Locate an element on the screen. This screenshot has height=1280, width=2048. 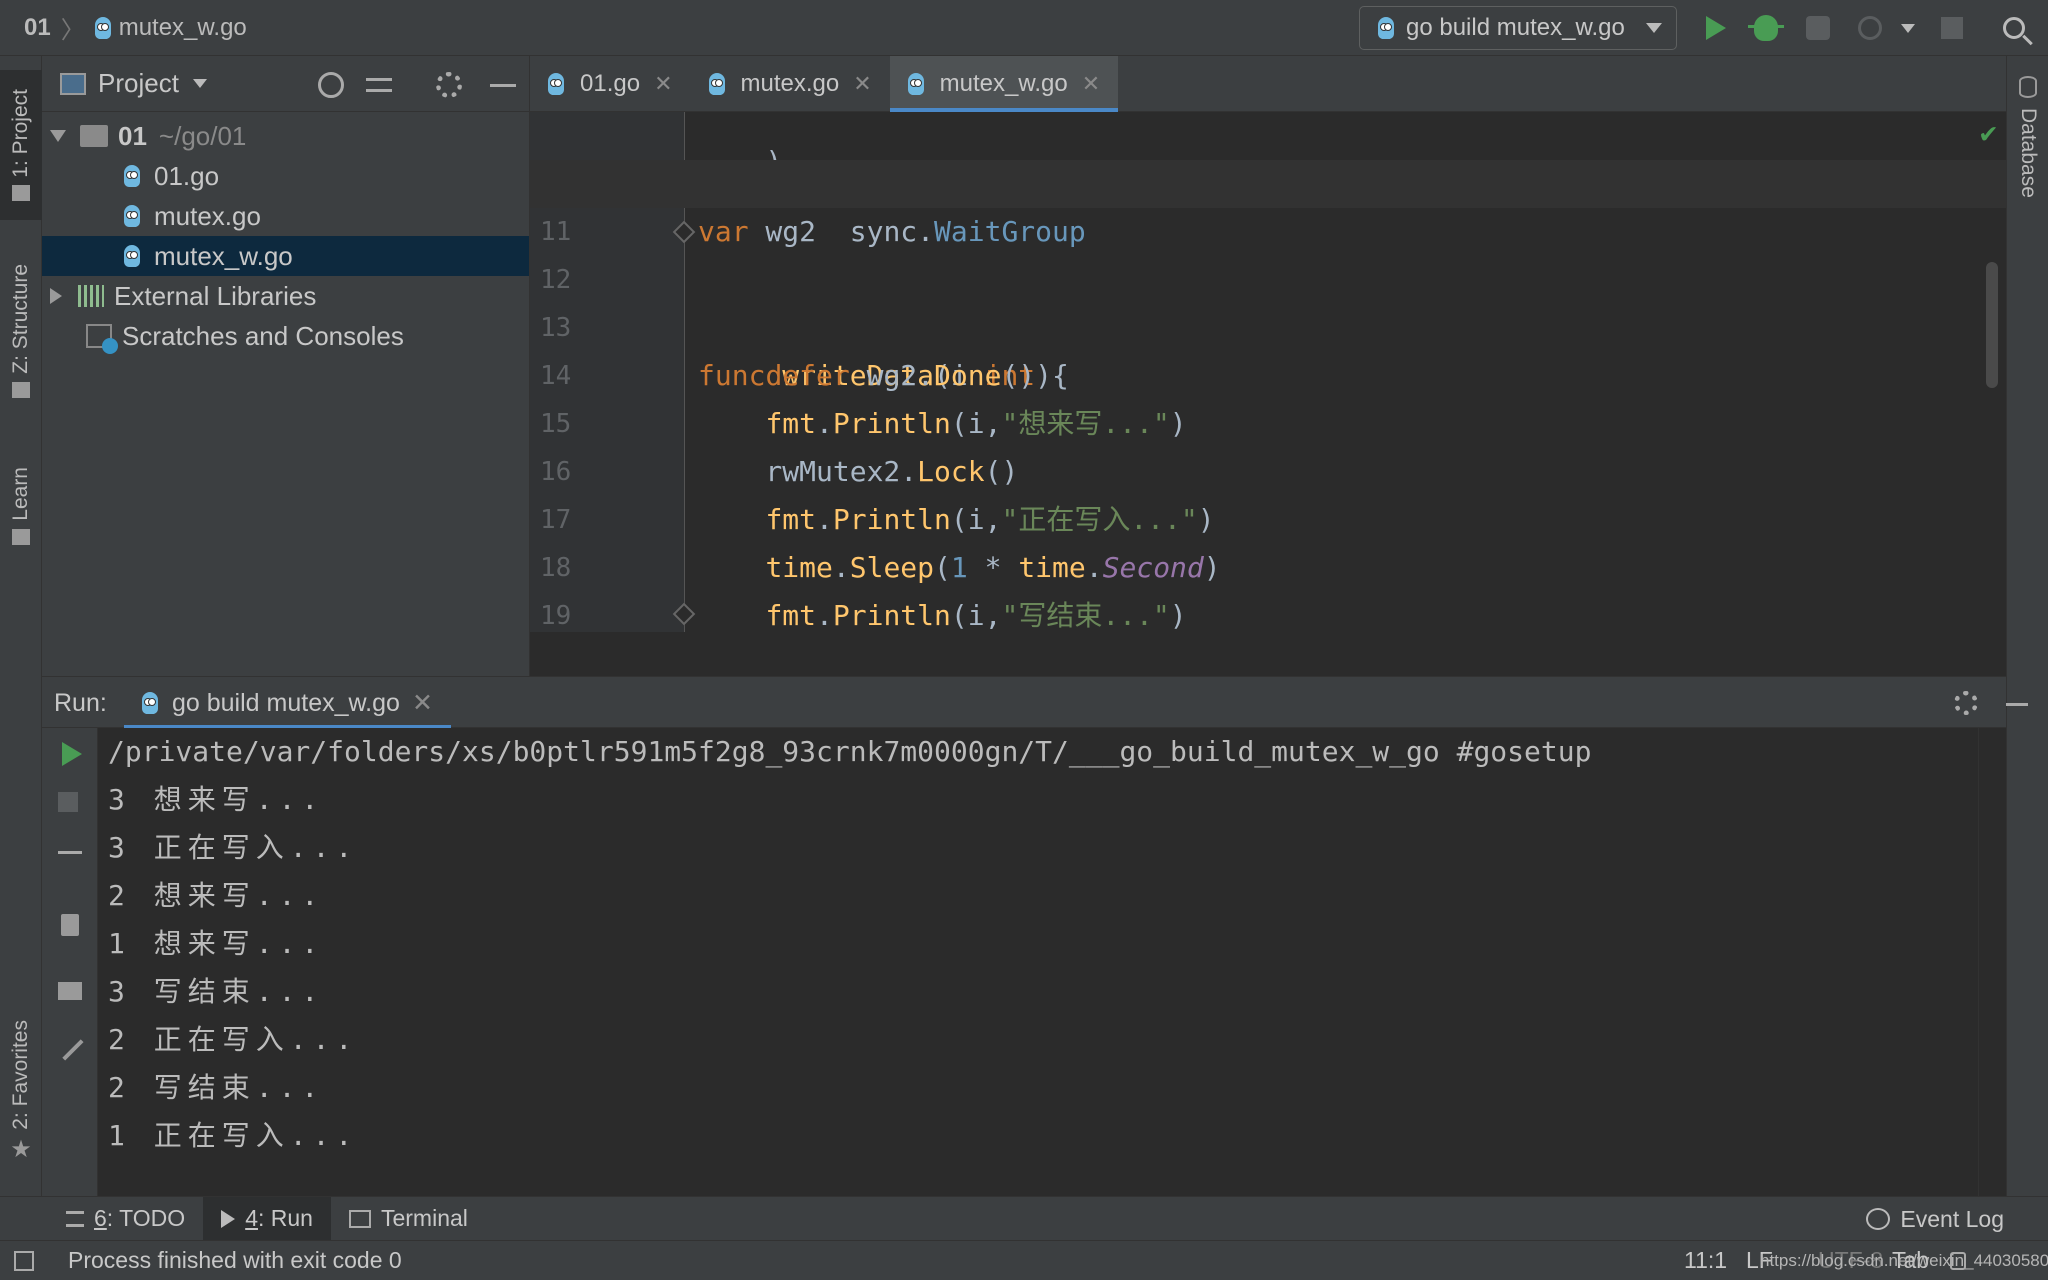
tree-item-external-libraries: External Libraries is located at coordinates (285, 296).